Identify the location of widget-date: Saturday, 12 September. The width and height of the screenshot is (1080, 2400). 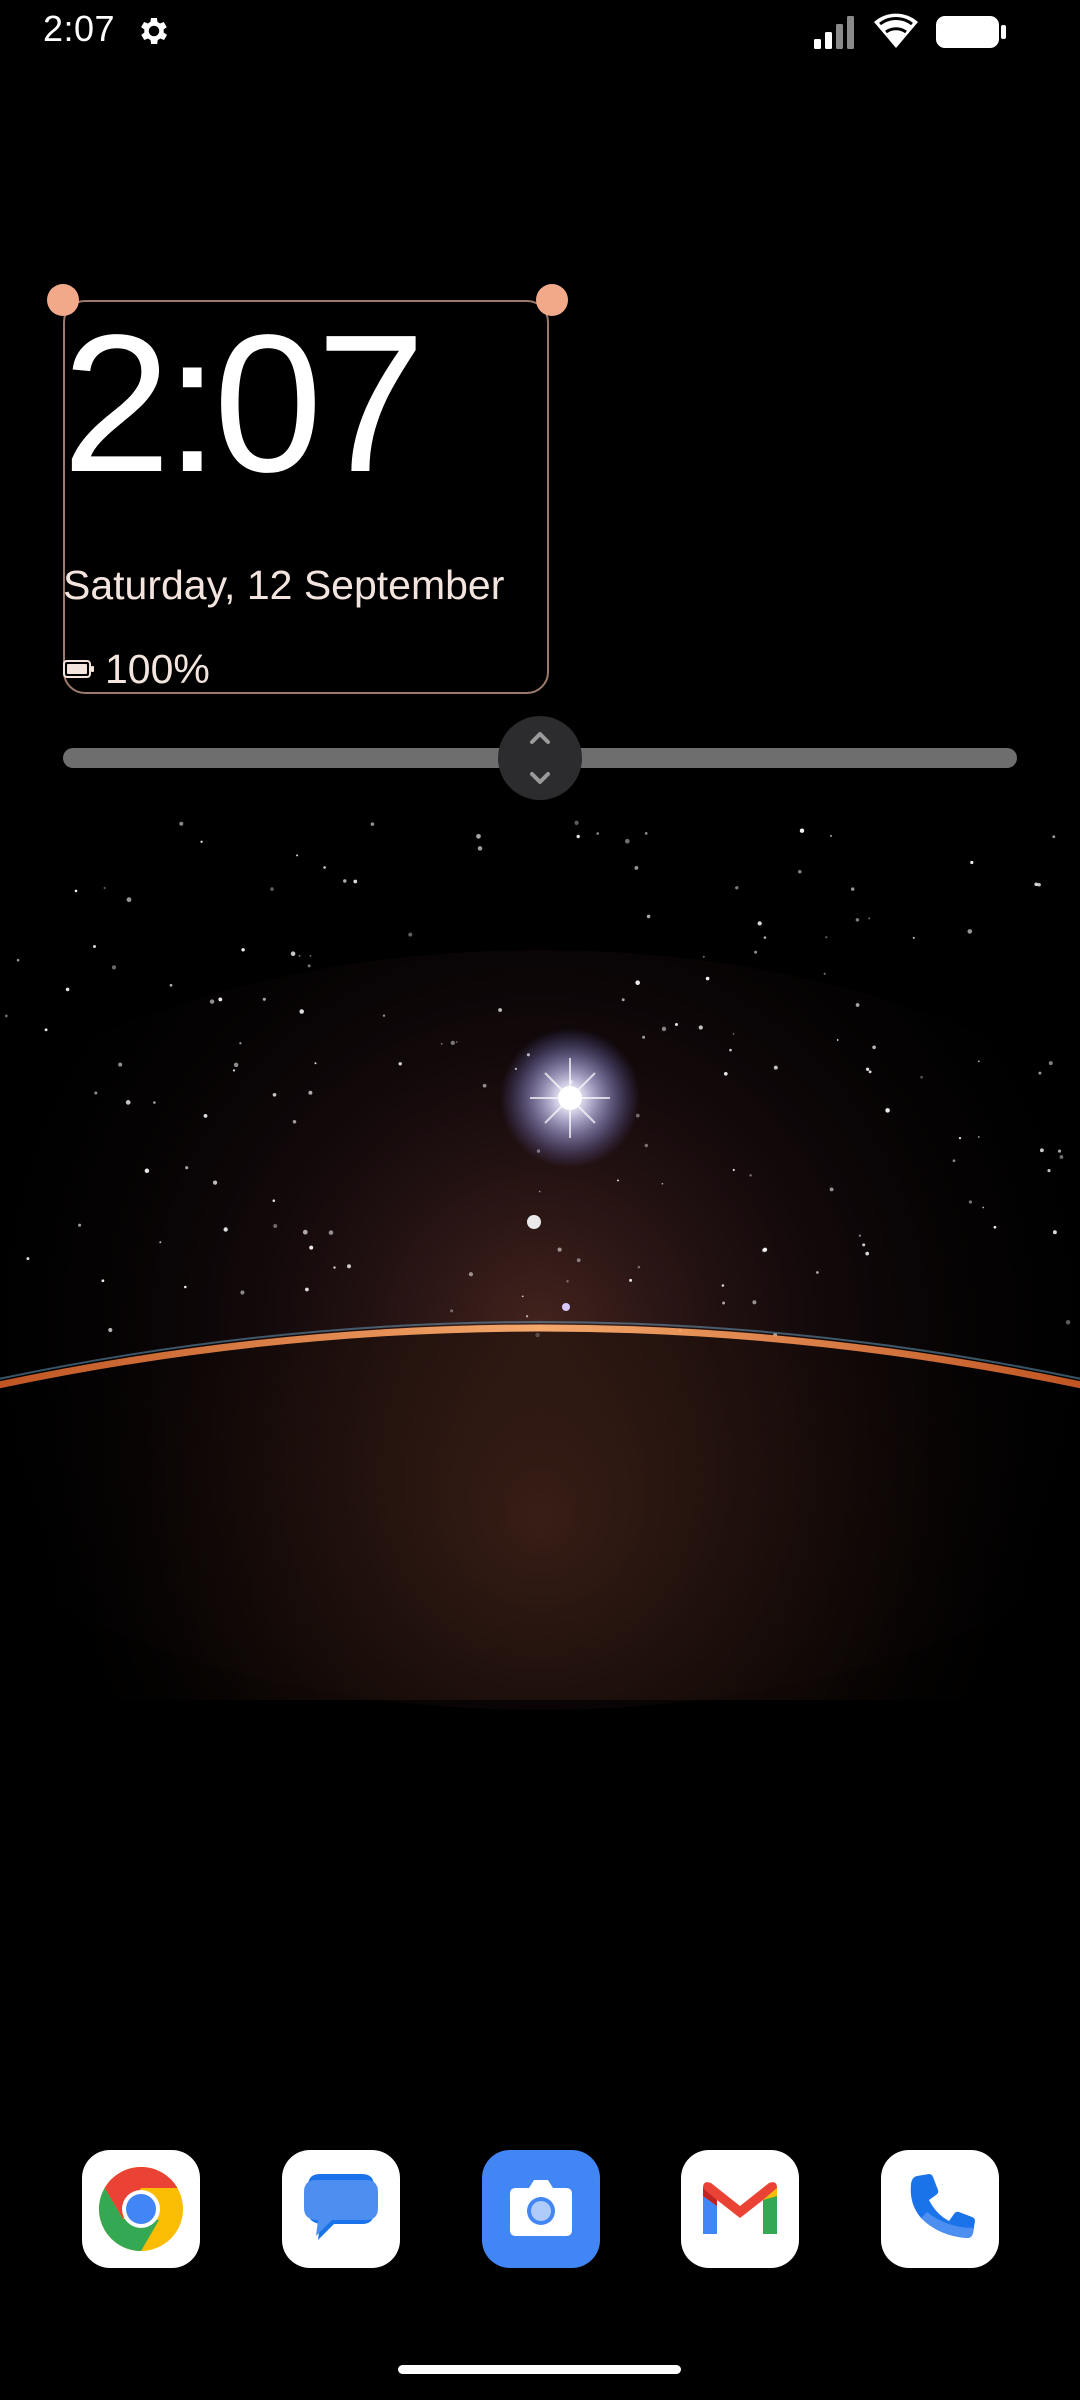
(284, 585).